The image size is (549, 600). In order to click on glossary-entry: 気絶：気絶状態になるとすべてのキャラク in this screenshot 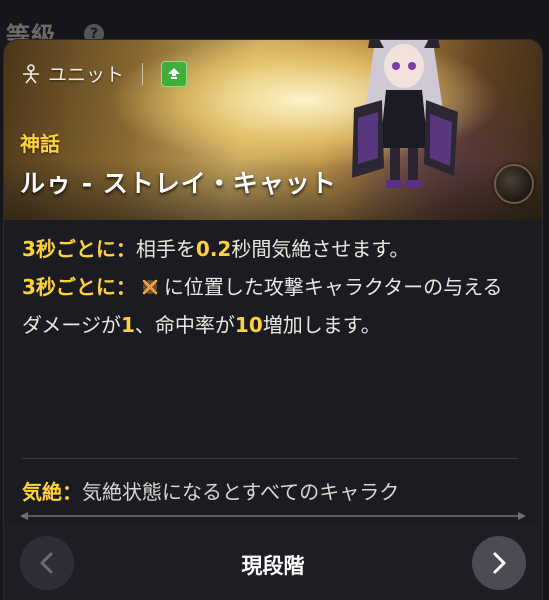, I will do `click(272, 491)`.